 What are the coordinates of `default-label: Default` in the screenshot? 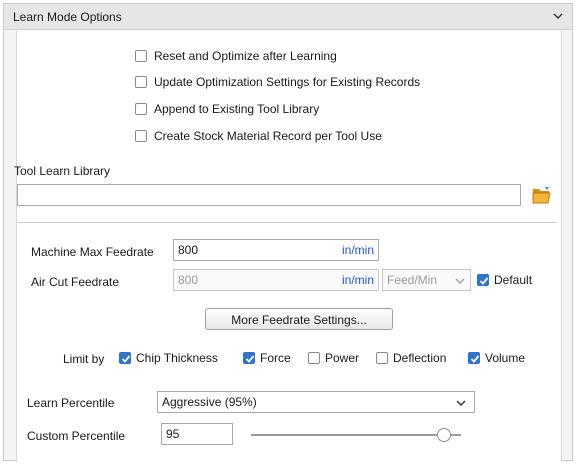 It's located at (513, 280).